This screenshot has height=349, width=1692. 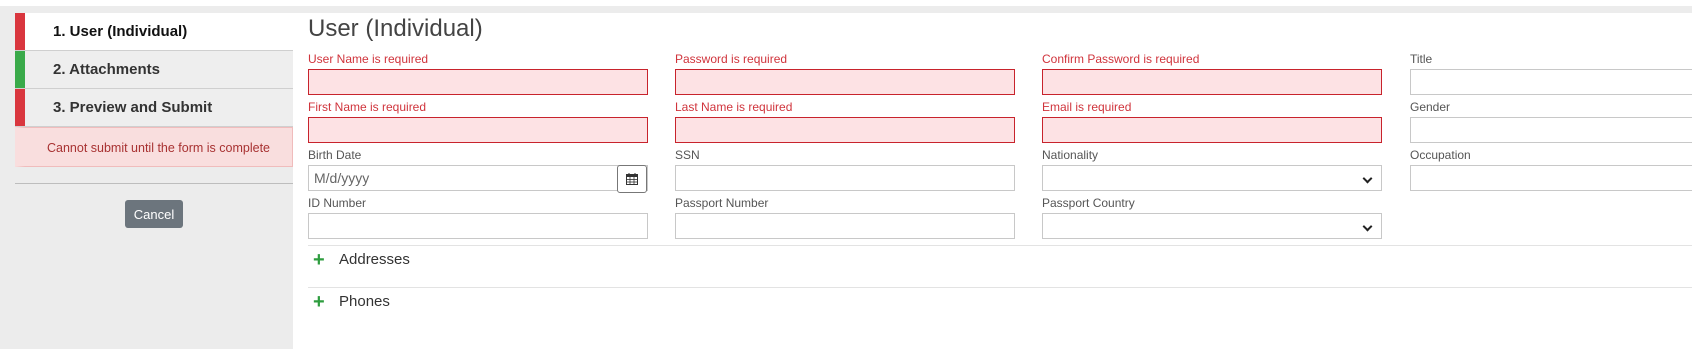 I want to click on title-label: Title, so click(x=1421, y=59).